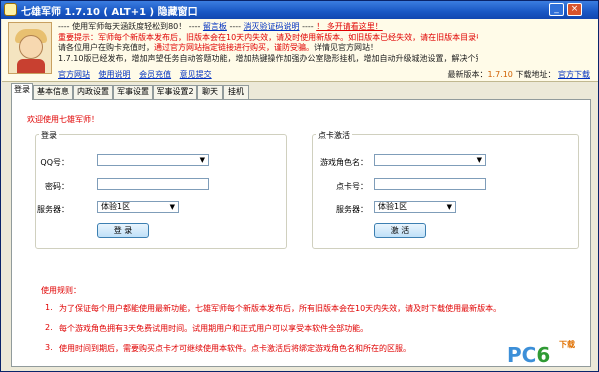 This screenshot has height=372, width=599. Describe the element at coordinates (133, 92) in the screenshot. I see `tab-military-settings: 军事设置` at that location.